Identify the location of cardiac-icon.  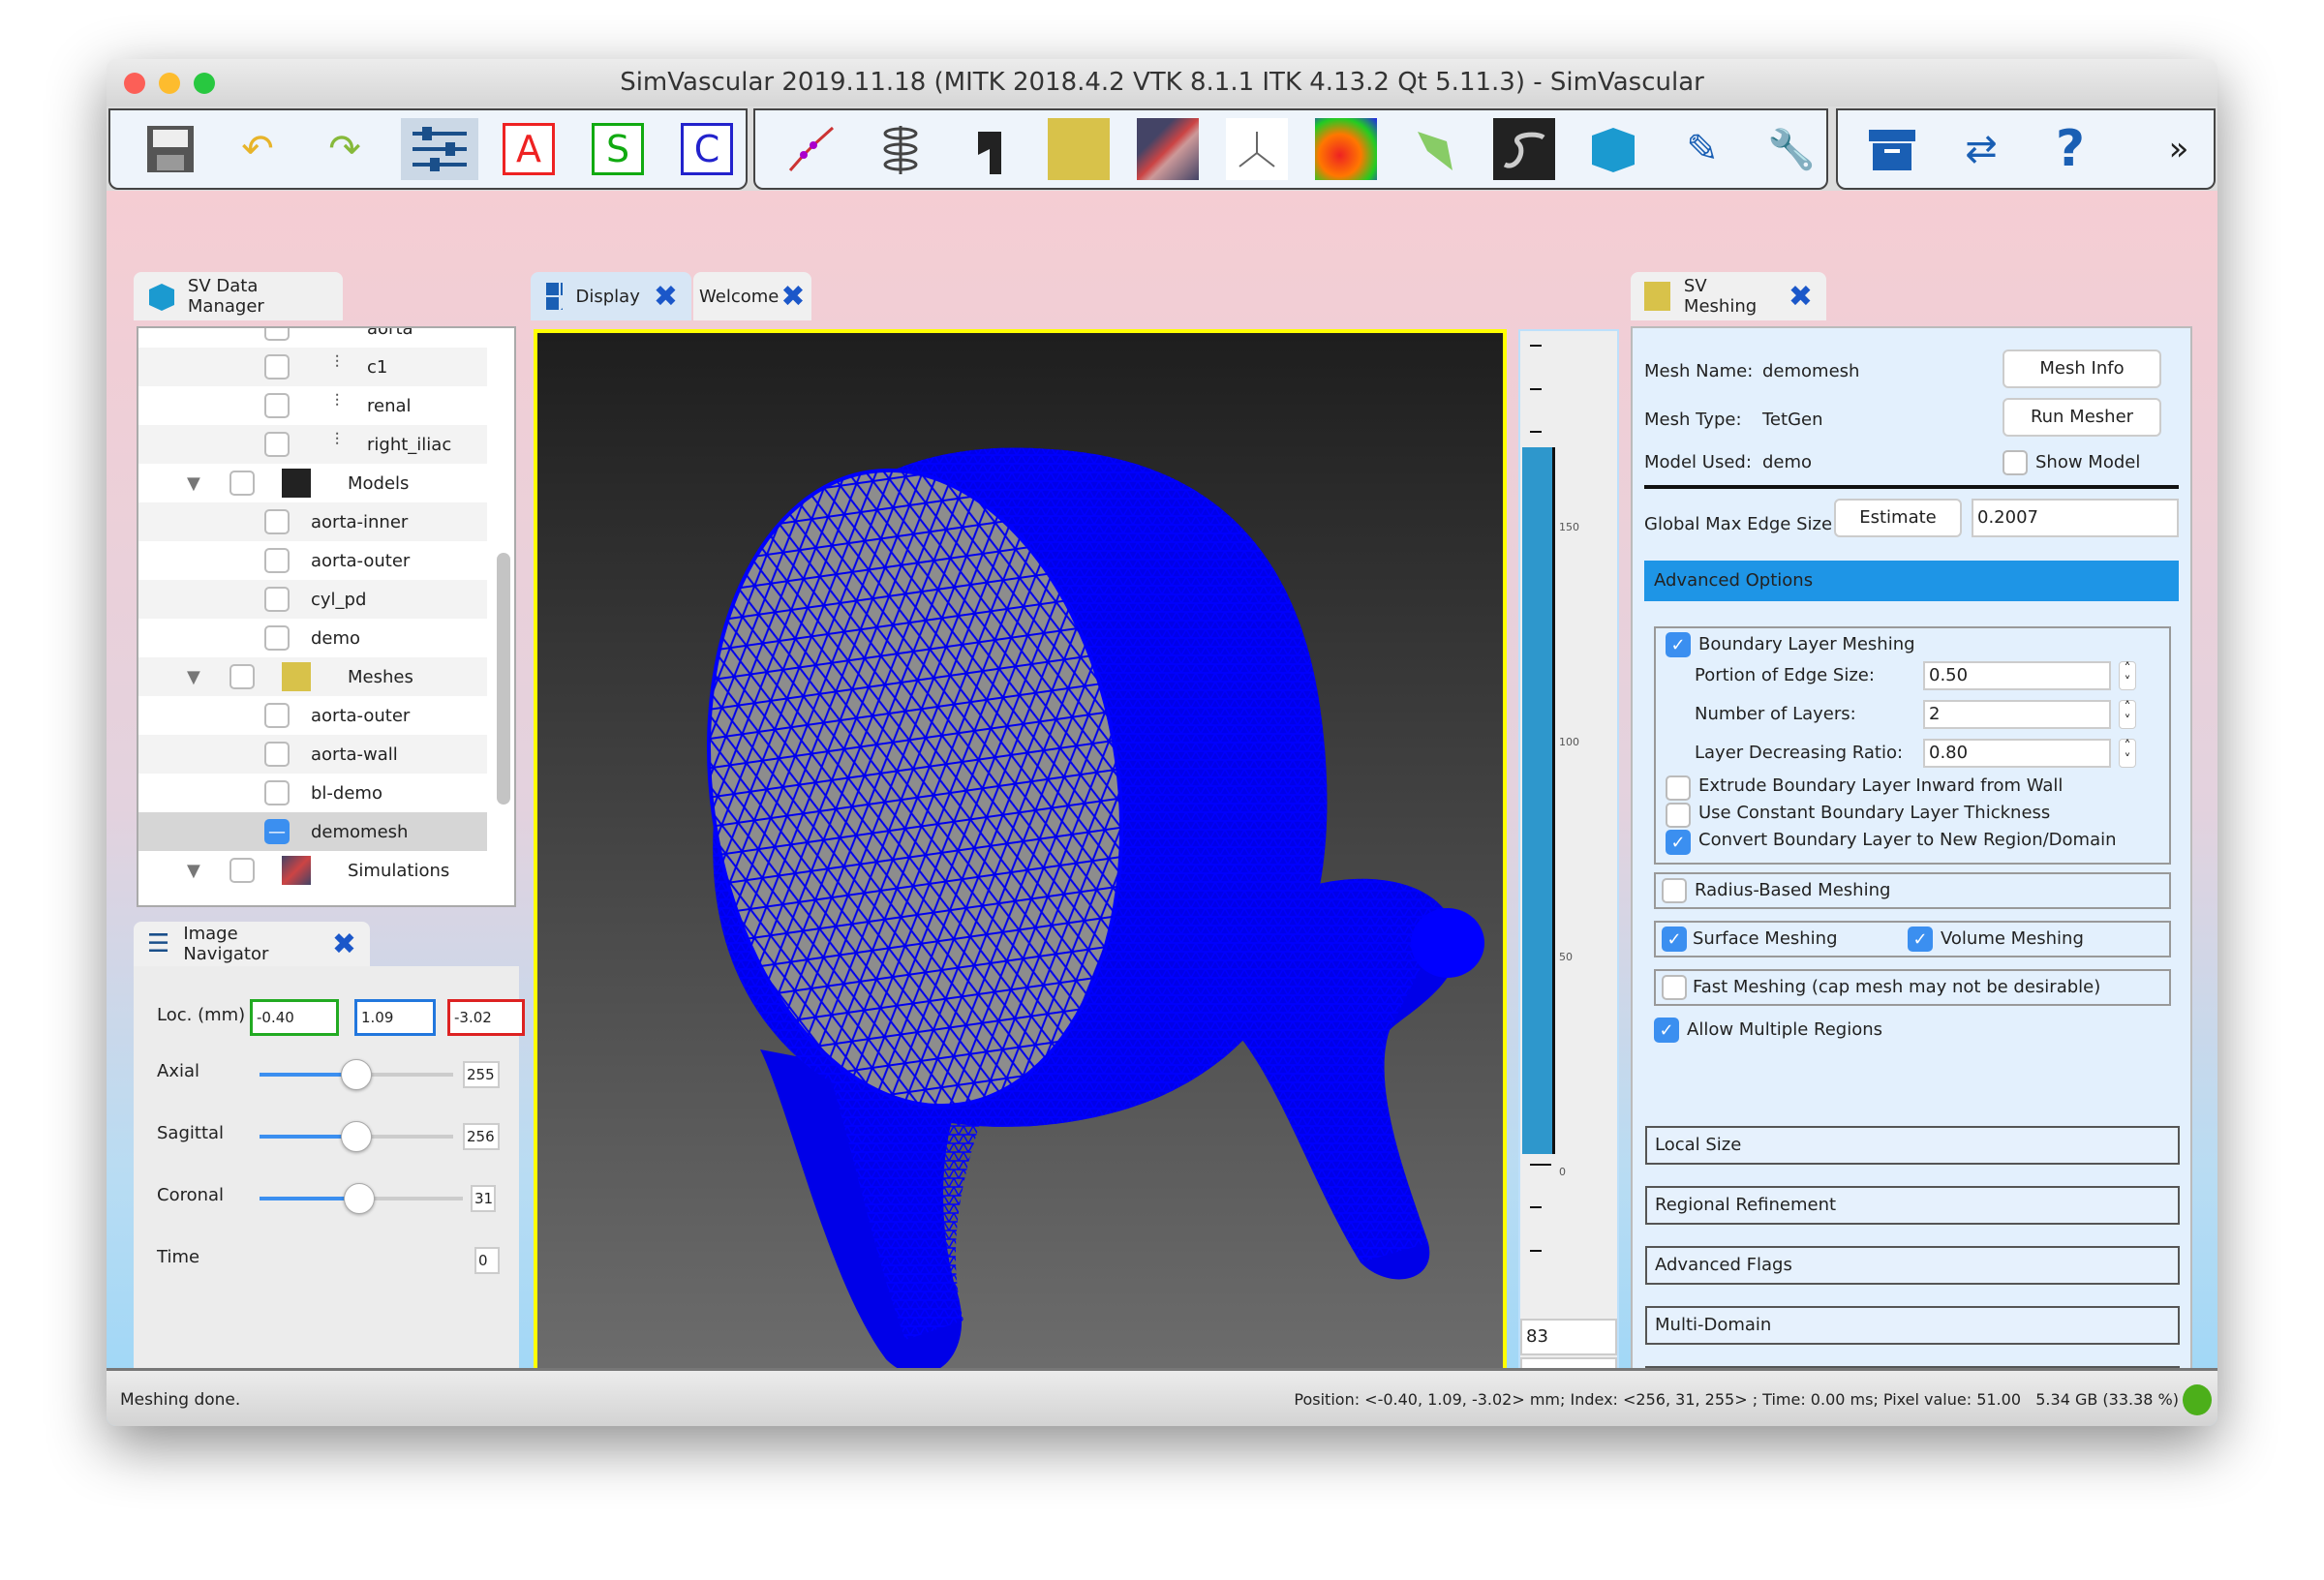
(1524, 149).